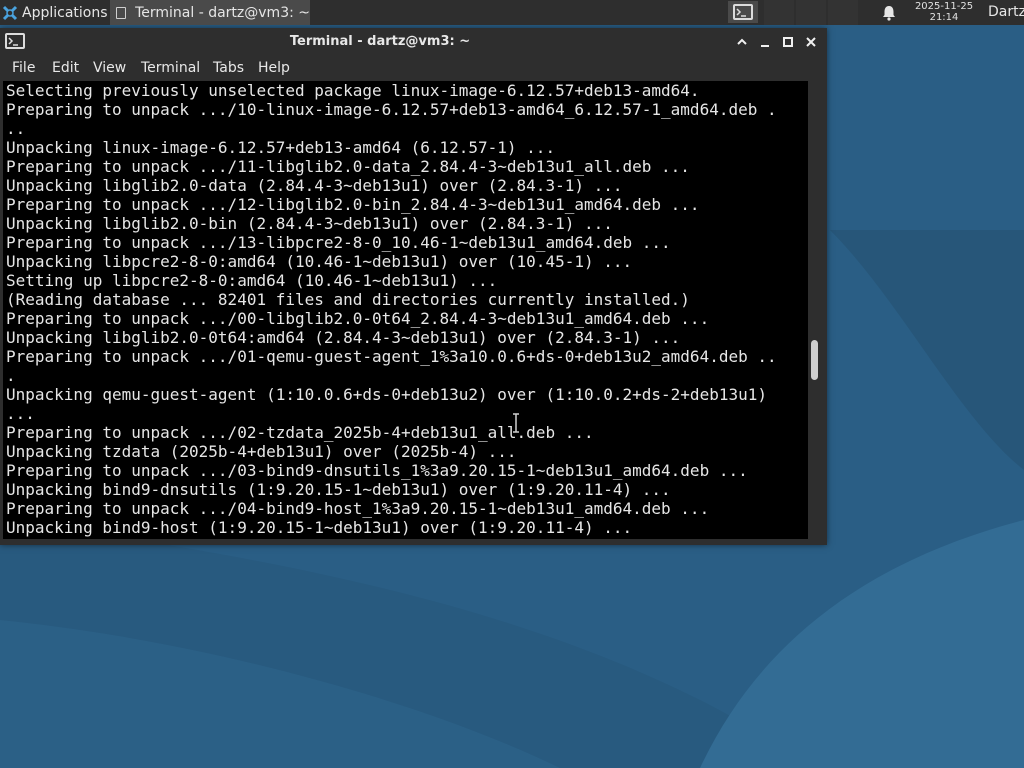  I want to click on clock: 2025-11-25 21:14, so click(944, 12).